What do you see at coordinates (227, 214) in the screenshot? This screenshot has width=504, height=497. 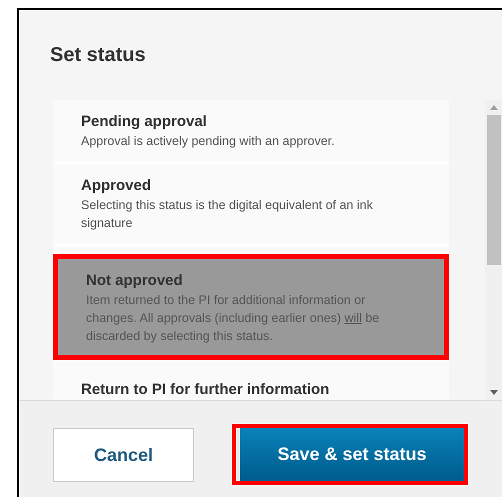 I see `status-description: Selecting this status is the digital equivalent of an ink signature` at bounding box center [227, 214].